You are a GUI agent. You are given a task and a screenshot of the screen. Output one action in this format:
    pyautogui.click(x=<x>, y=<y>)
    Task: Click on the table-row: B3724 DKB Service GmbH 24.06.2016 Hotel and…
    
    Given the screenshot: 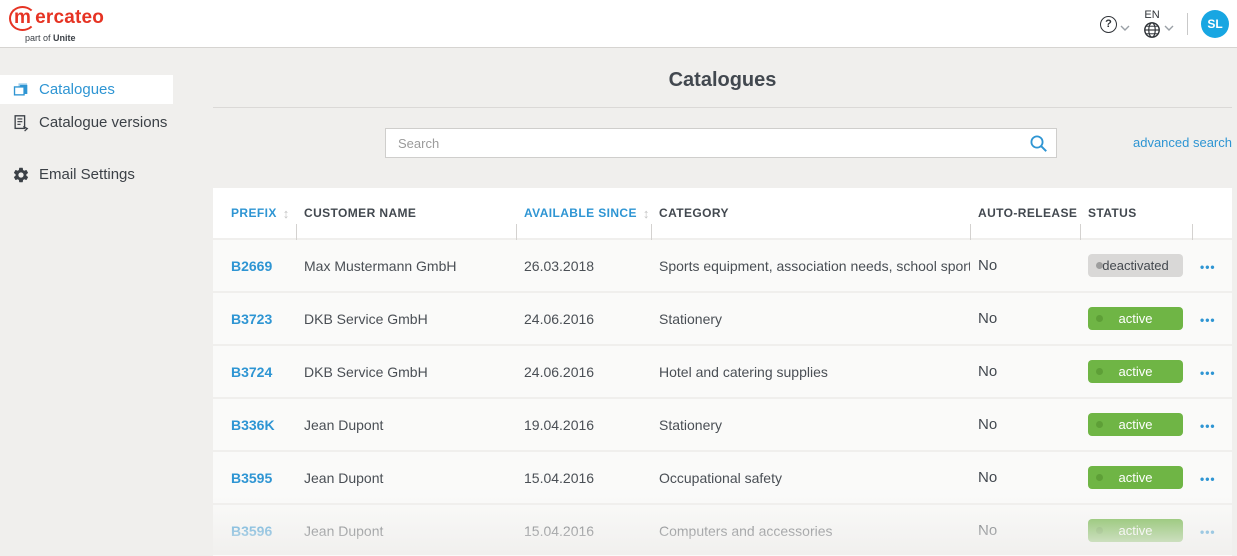 What is the action you would take?
    pyautogui.click(x=722, y=371)
    